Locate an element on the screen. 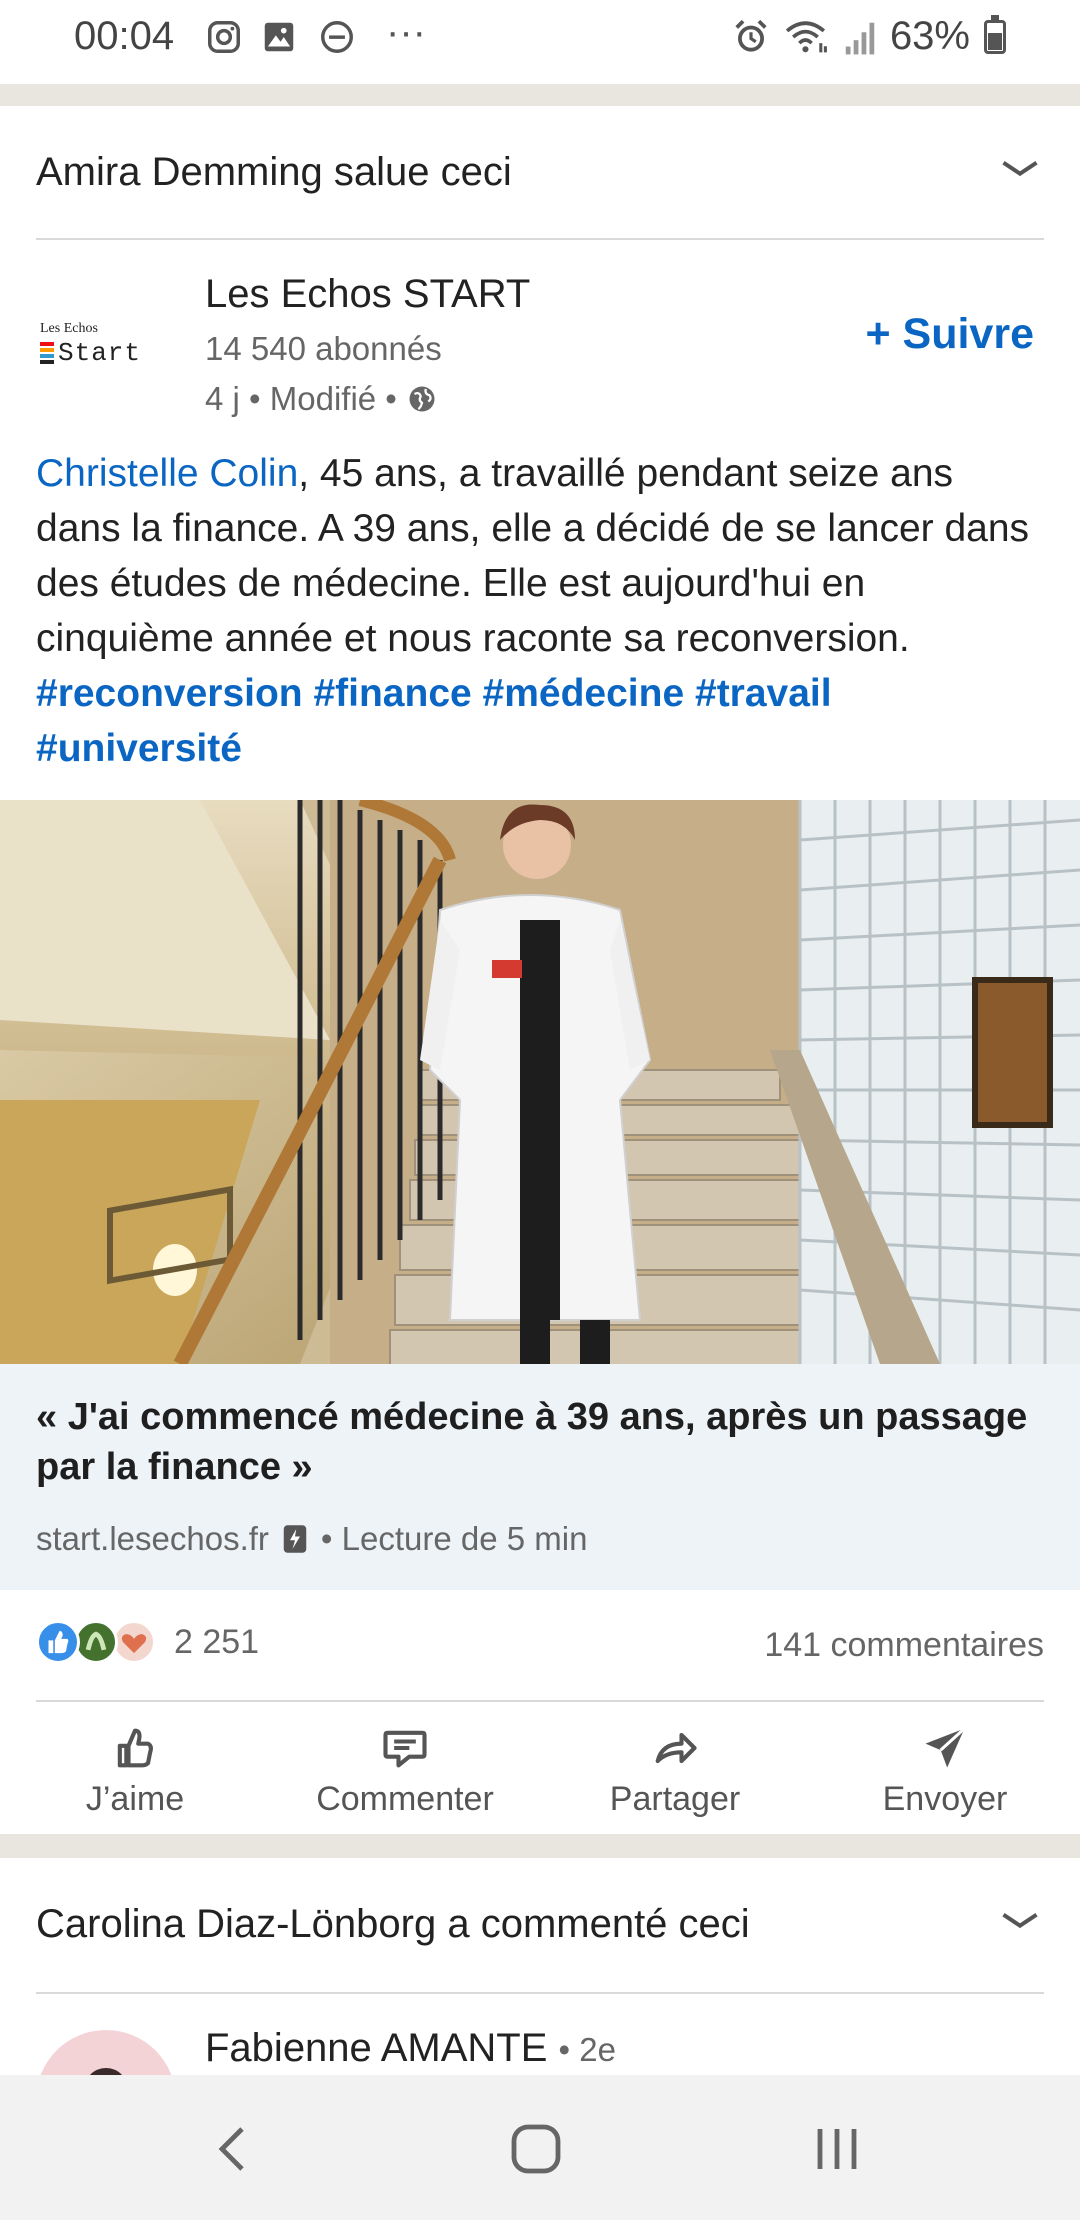 This screenshot has width=1080, height=2220. comment-icon is located at coordinates (405, 1749).